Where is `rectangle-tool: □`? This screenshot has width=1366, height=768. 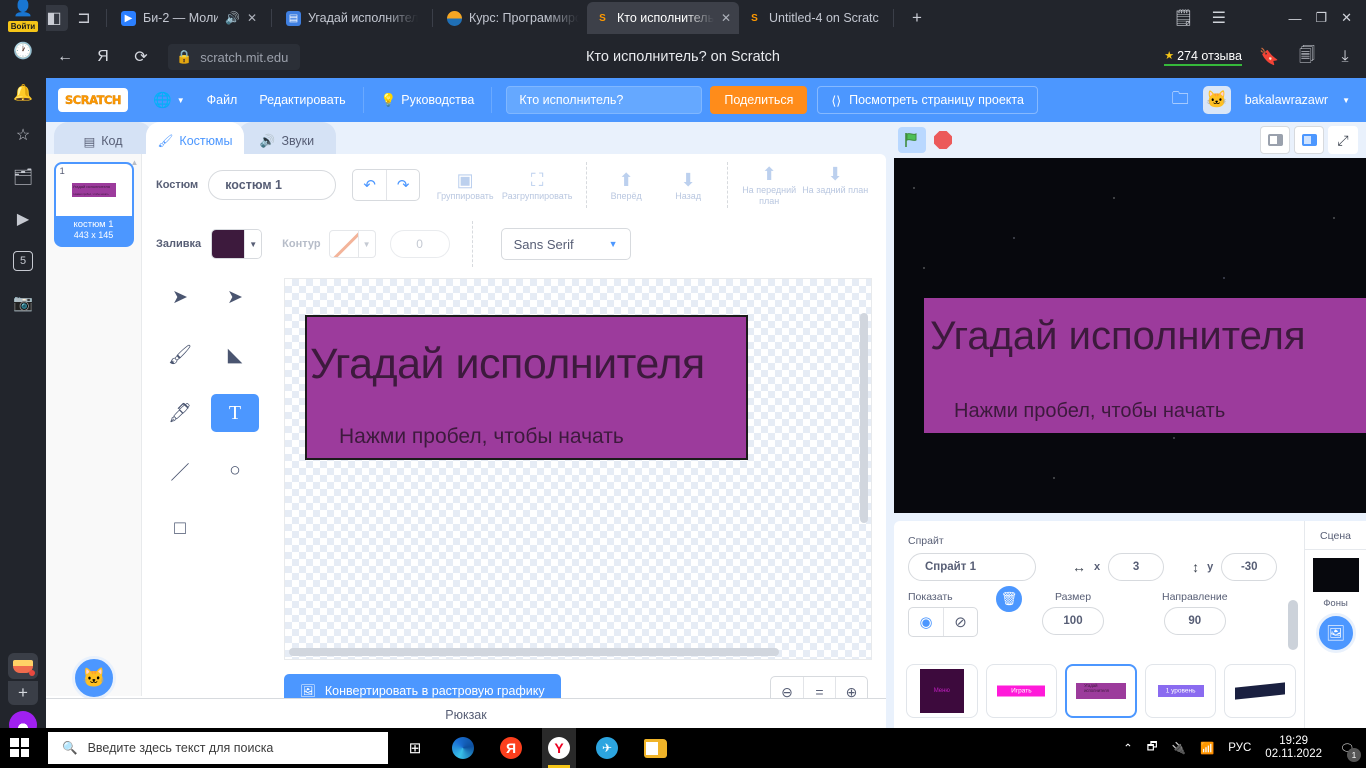
rectangle-tool: □ is located at coordinates (180, 529).